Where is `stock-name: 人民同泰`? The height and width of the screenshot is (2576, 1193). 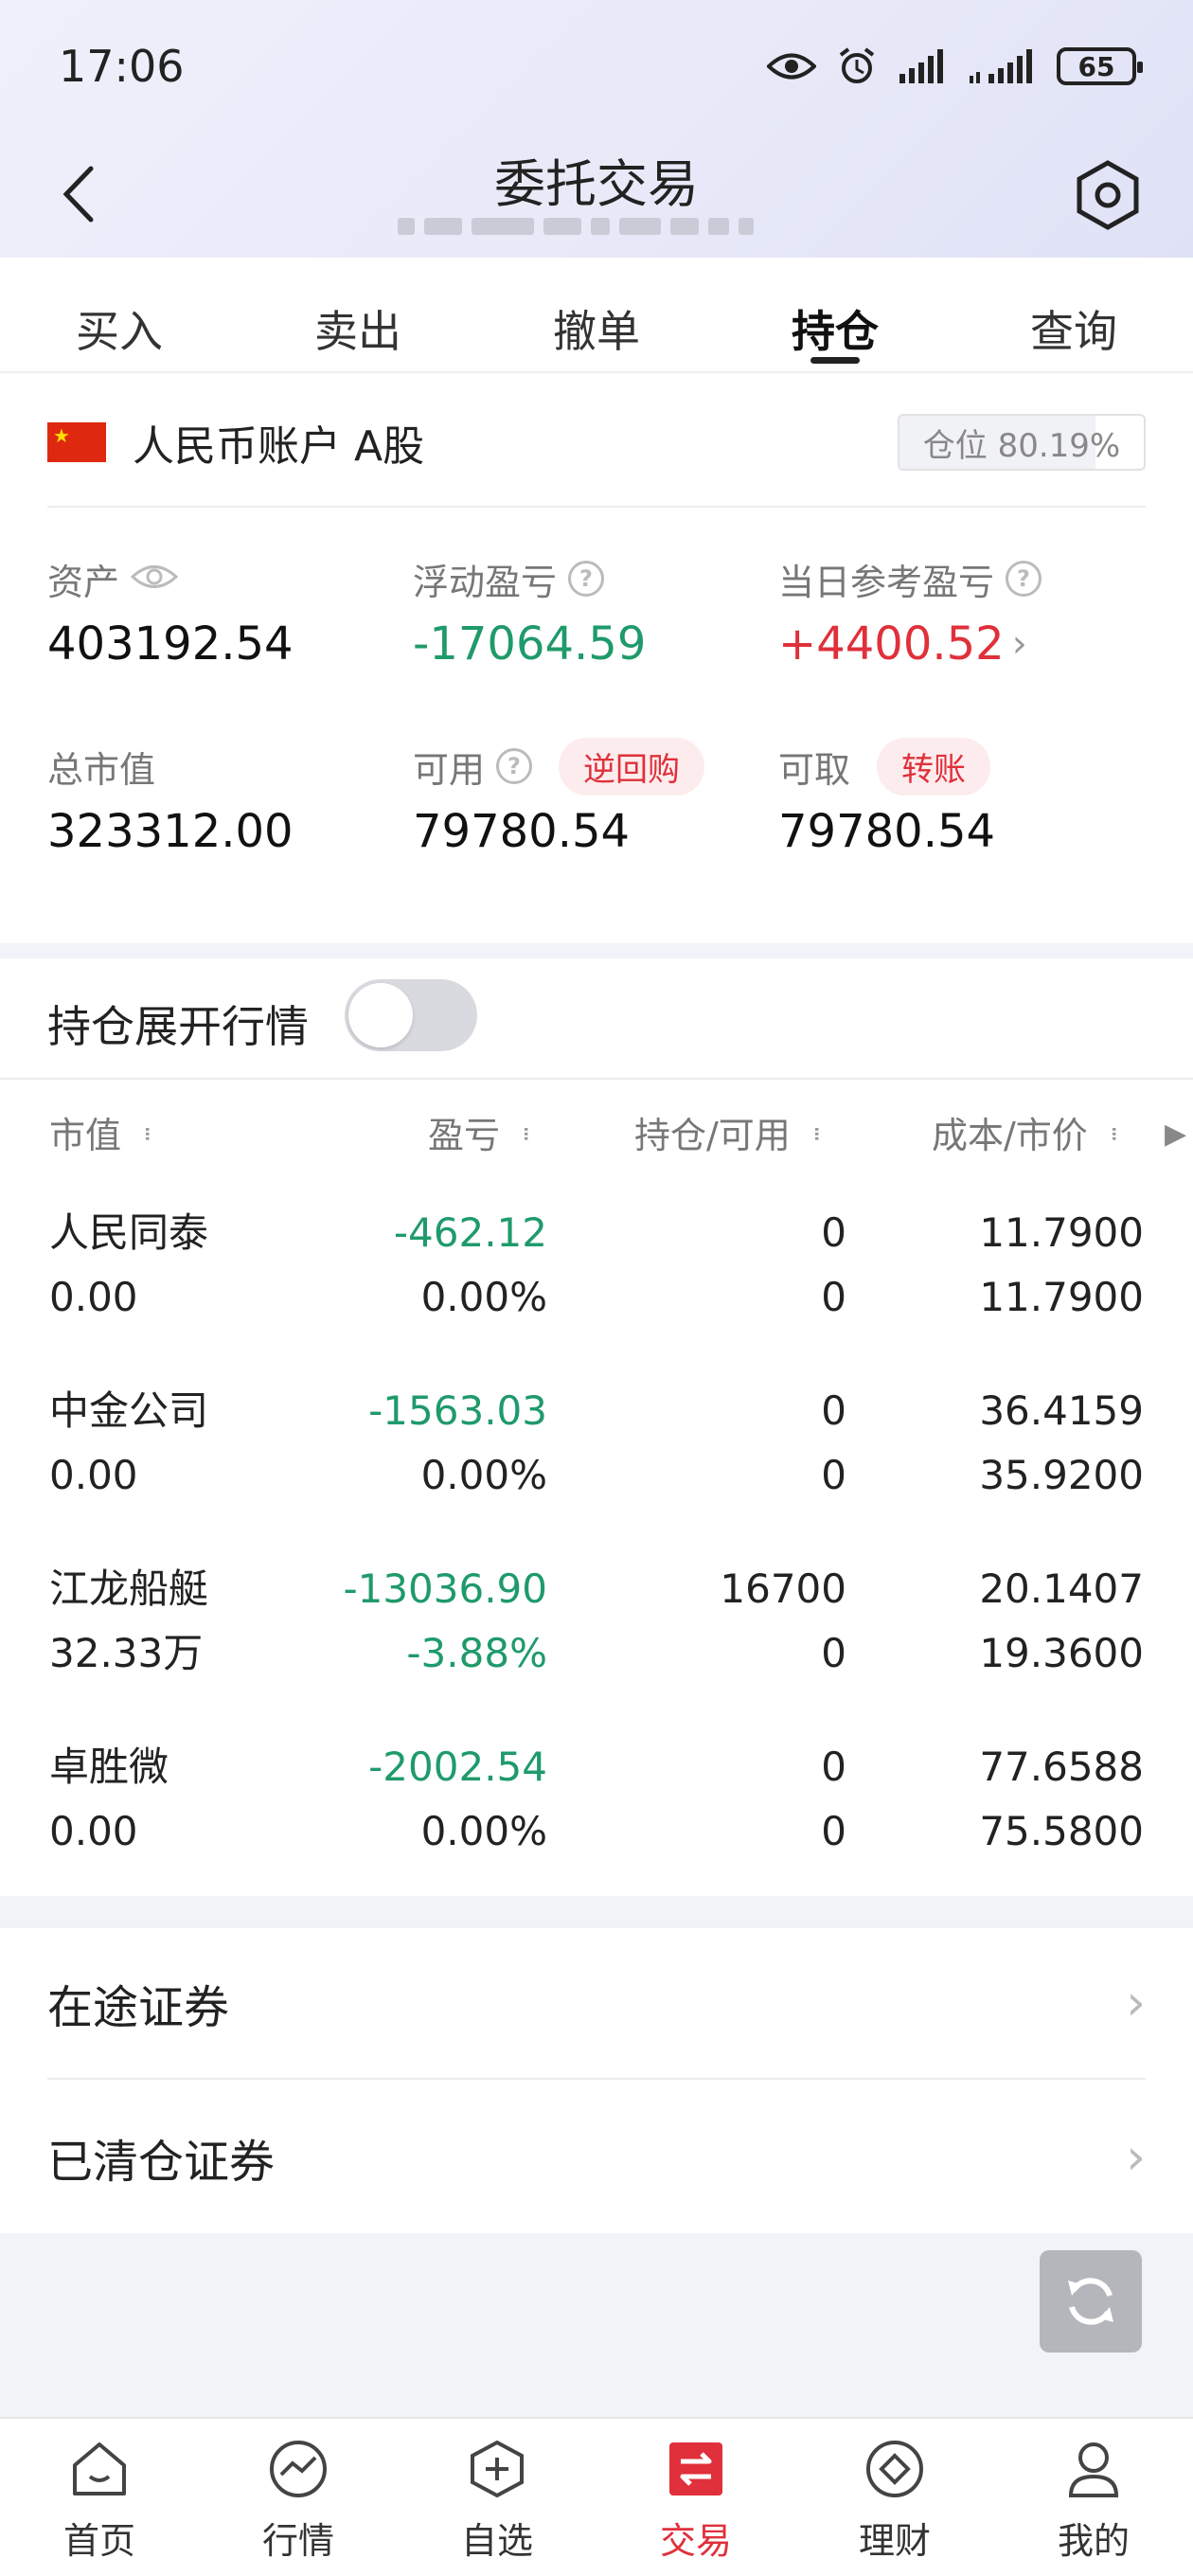 stock-name: 人民同泰 is located at coordinates (129, 1232).